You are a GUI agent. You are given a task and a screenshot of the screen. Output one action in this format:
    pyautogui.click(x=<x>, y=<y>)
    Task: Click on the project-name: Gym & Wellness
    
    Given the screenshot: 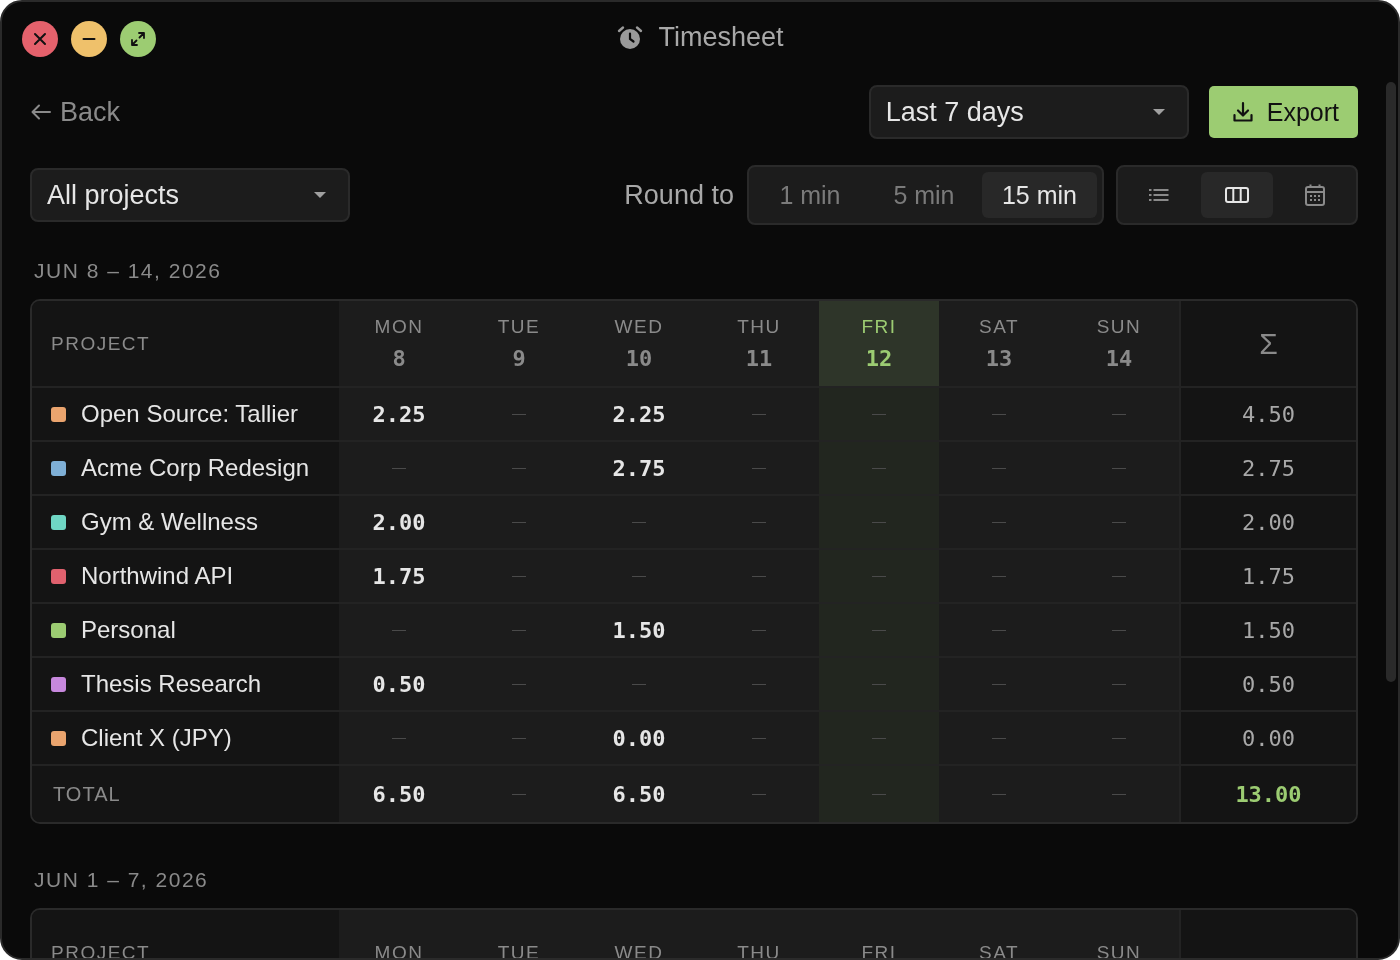 What is the action you would take?
    pyautogui.click(x=169, y=522)
    